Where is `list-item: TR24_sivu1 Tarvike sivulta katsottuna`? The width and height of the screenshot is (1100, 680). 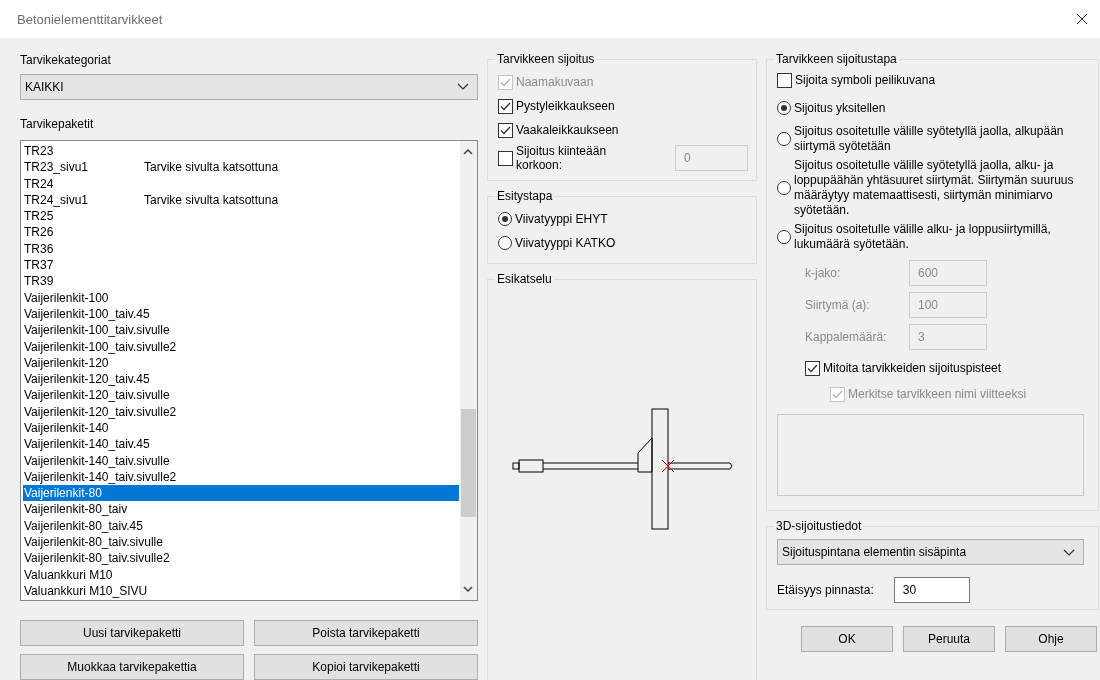 list-item: TR24_sivu1 Tarvike sivulta katsottuna is located at coordinates (241, 200).